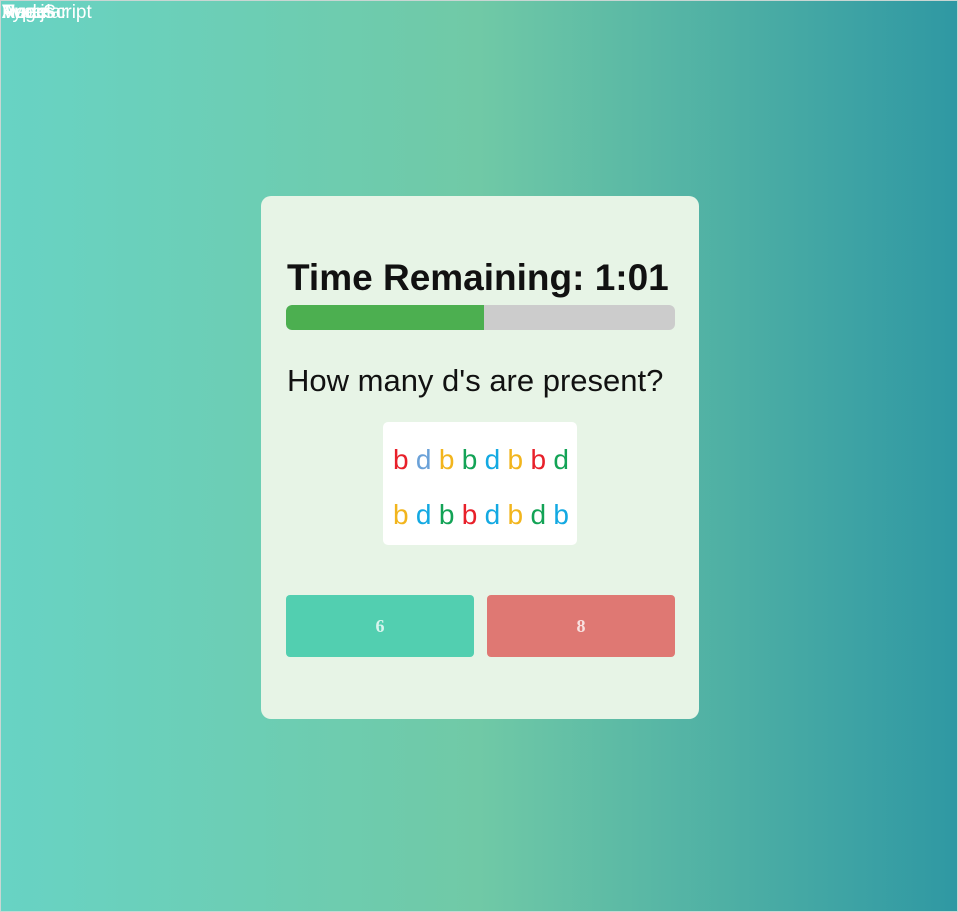  I want to click on header-label: TypeScript, so click(47, 12).